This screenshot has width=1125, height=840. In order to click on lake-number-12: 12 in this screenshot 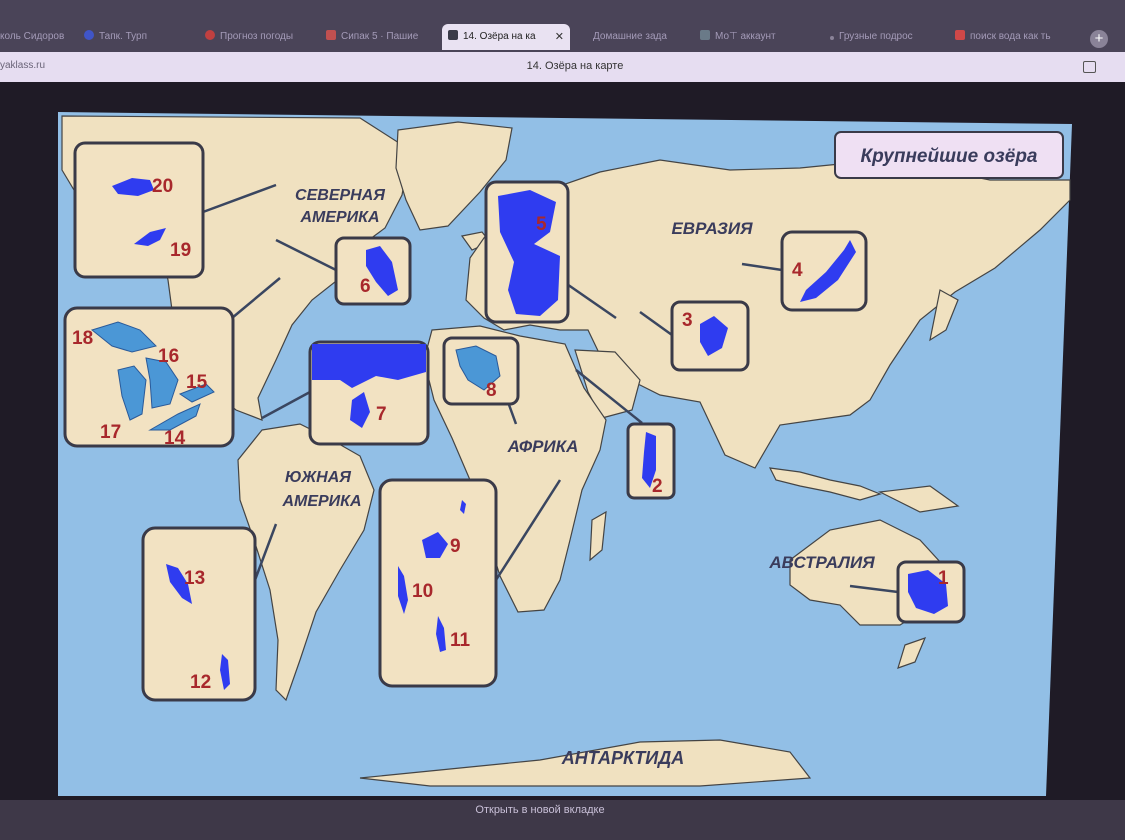, I will do `click(200, 682)`.